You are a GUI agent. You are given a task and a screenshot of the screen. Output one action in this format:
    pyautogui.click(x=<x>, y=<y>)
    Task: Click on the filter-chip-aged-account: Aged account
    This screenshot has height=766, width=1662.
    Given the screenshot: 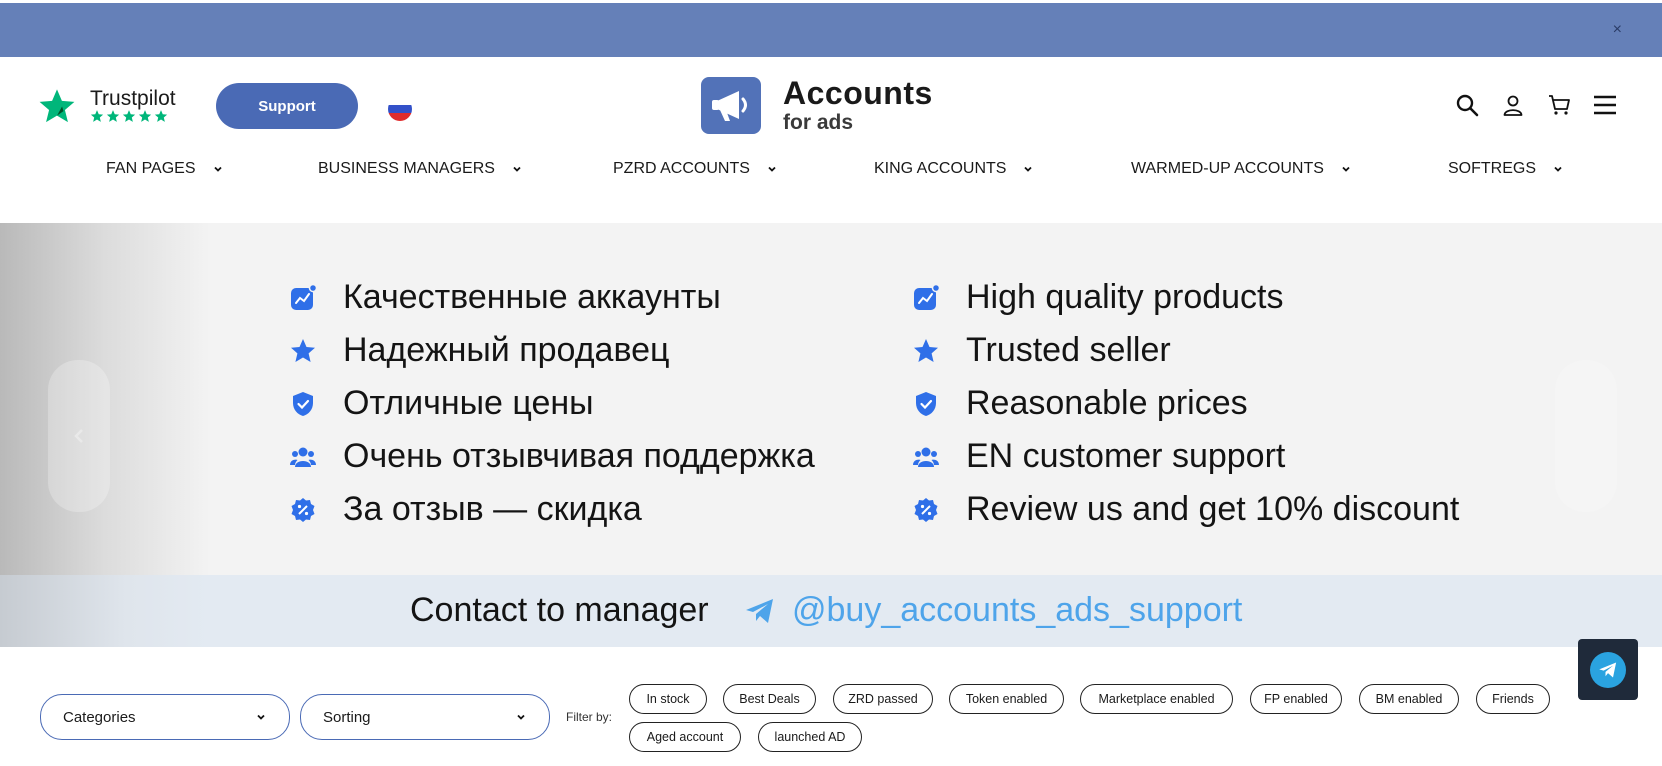 What is the action you would take?
    pyautogui.click(x=685, y=737)
    